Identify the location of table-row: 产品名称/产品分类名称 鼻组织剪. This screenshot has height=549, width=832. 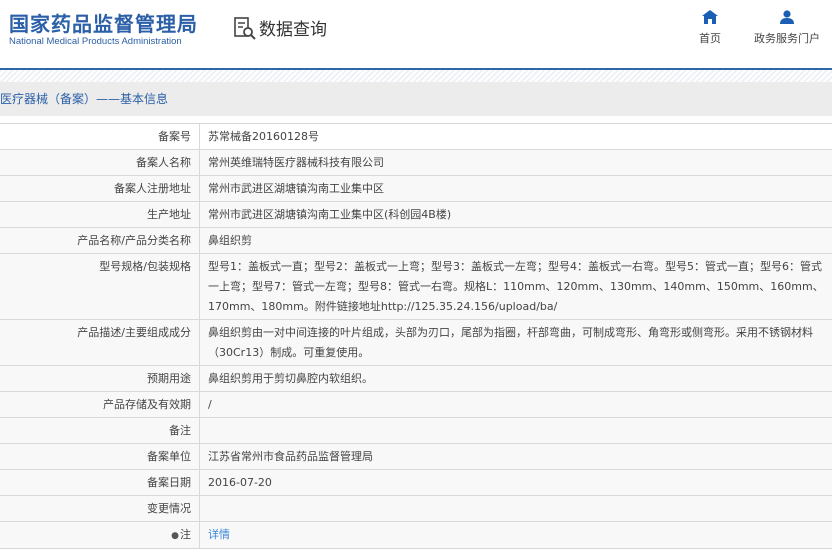
(416, 241).